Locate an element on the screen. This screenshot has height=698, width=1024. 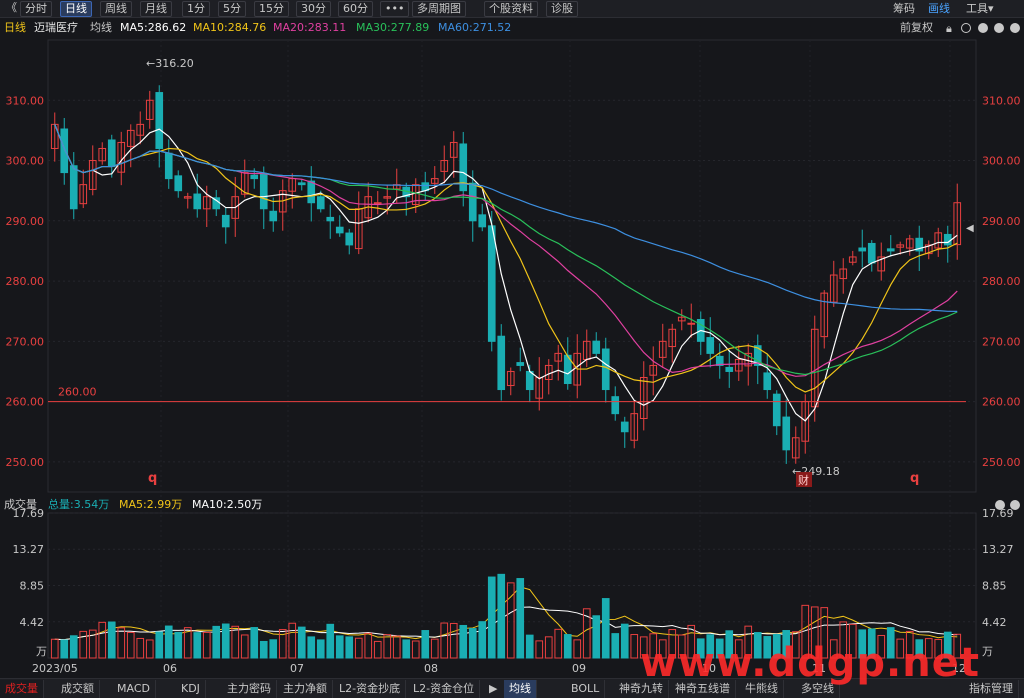
price-tick-left: 290.00 is located at coordinates (25, 221).